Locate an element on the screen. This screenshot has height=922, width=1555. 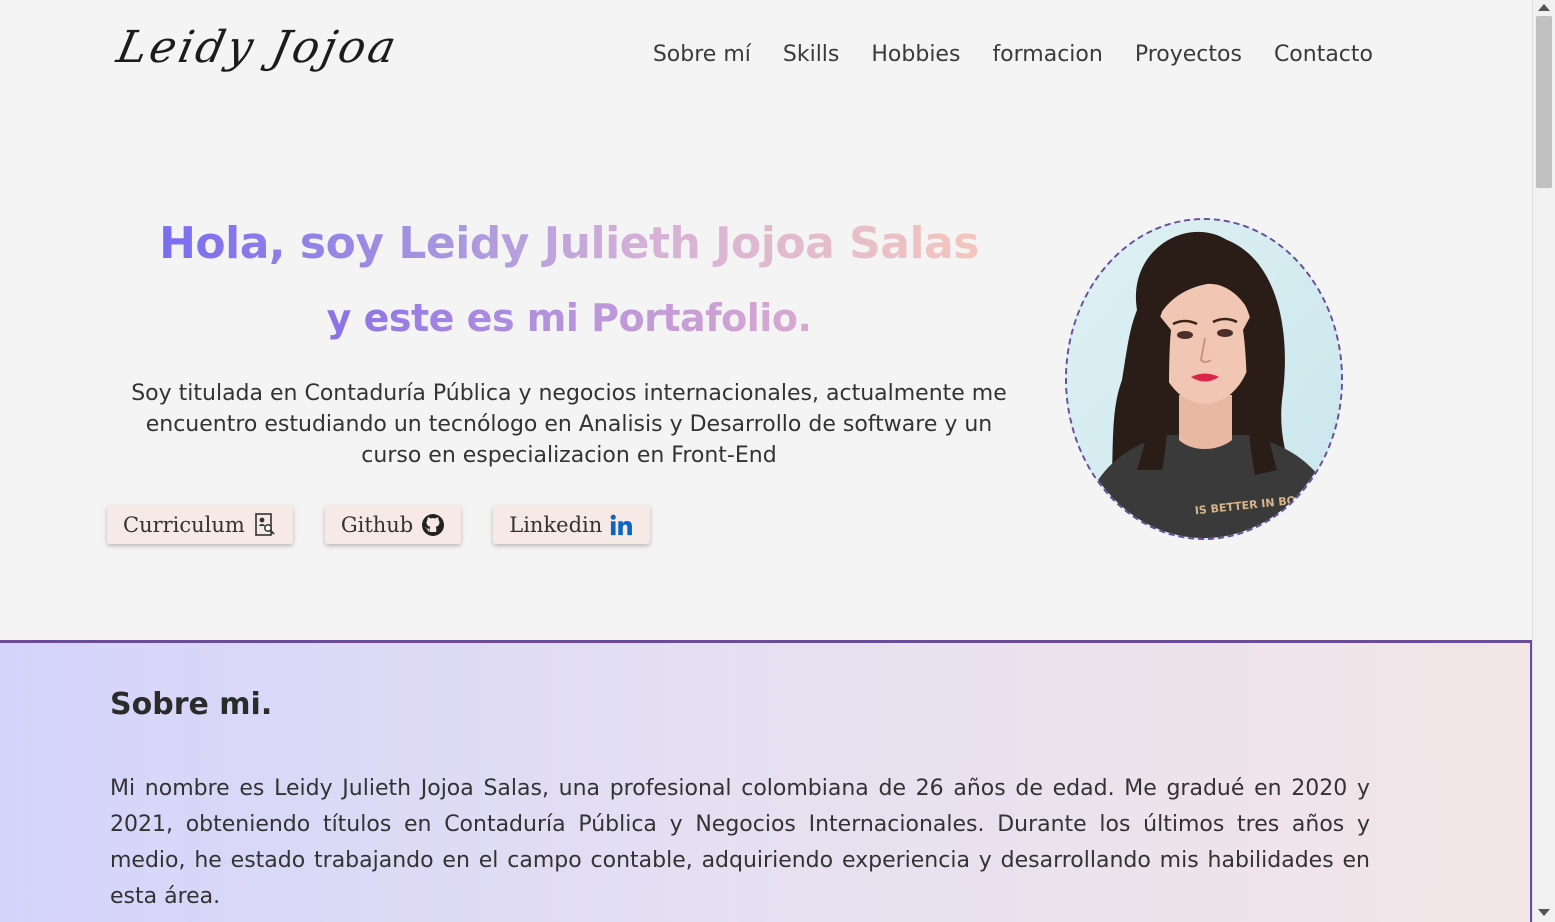
scroll-thumb is located at coordinates (1544, 102).